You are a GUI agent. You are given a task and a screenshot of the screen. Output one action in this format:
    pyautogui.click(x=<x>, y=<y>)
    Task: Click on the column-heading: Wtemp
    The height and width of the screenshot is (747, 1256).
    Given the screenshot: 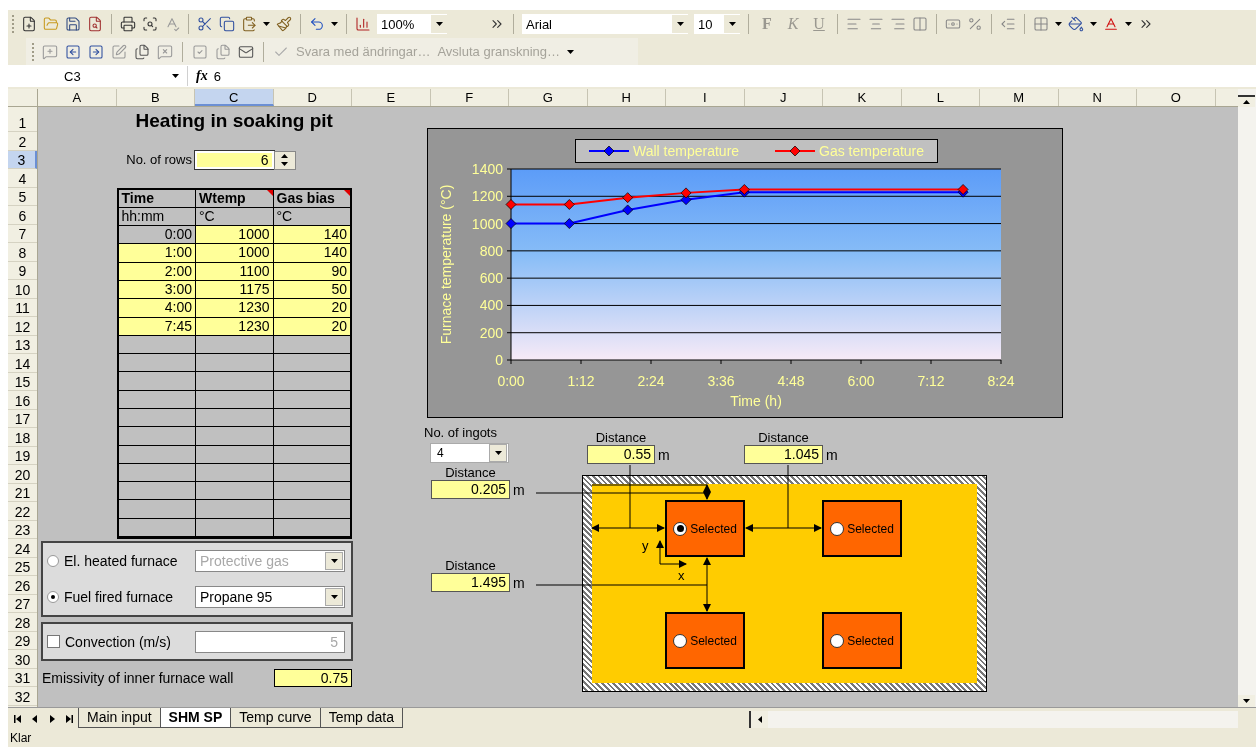 What is the action you would take?
    pyautogui.click(x=235, y=198)
    